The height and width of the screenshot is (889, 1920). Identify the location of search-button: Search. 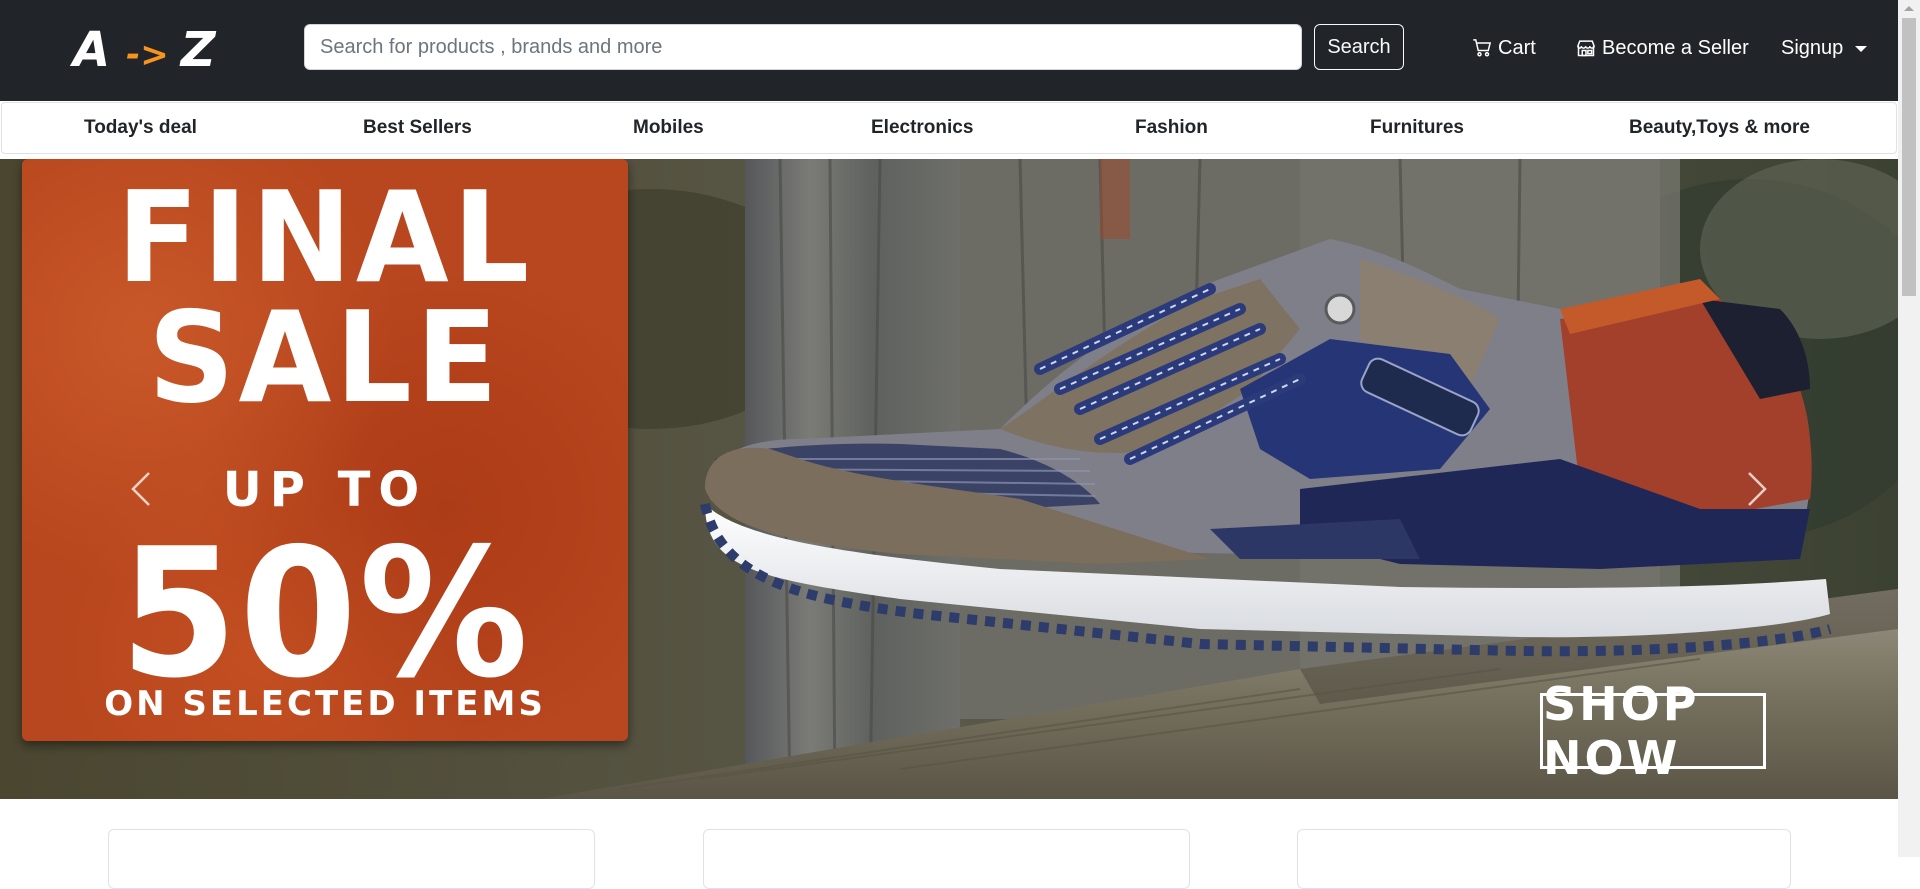
(1359, 47).